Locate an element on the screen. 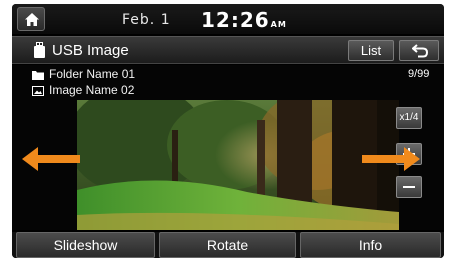 This screenshot has height=261, width=449. slideshow-button: Slideshow is located at coordinates (85, 245).